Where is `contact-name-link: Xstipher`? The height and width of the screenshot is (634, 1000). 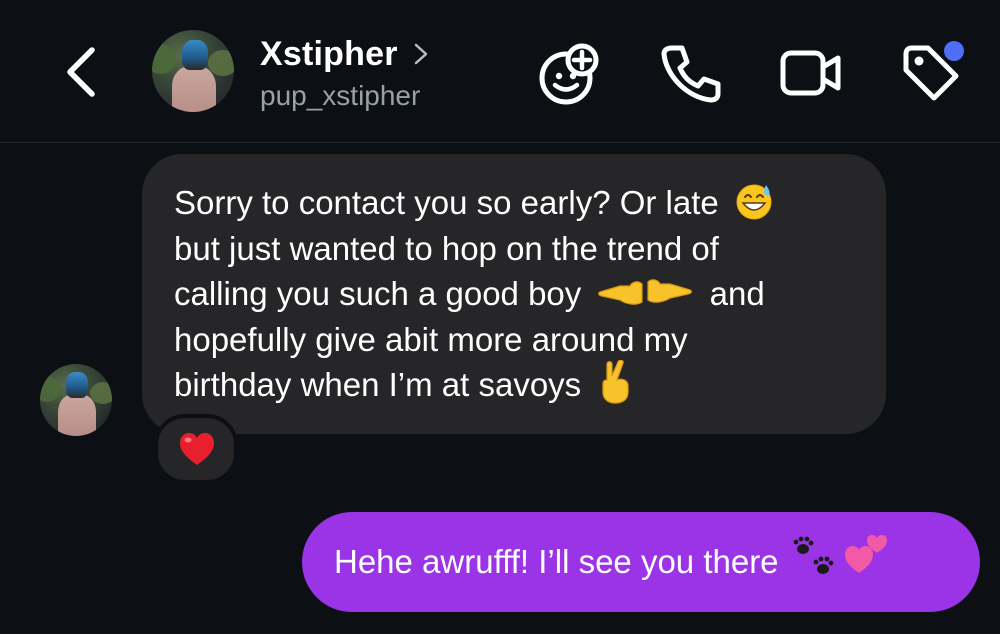 contact-name-link: Xstipher is located at coordinates (345, 54).